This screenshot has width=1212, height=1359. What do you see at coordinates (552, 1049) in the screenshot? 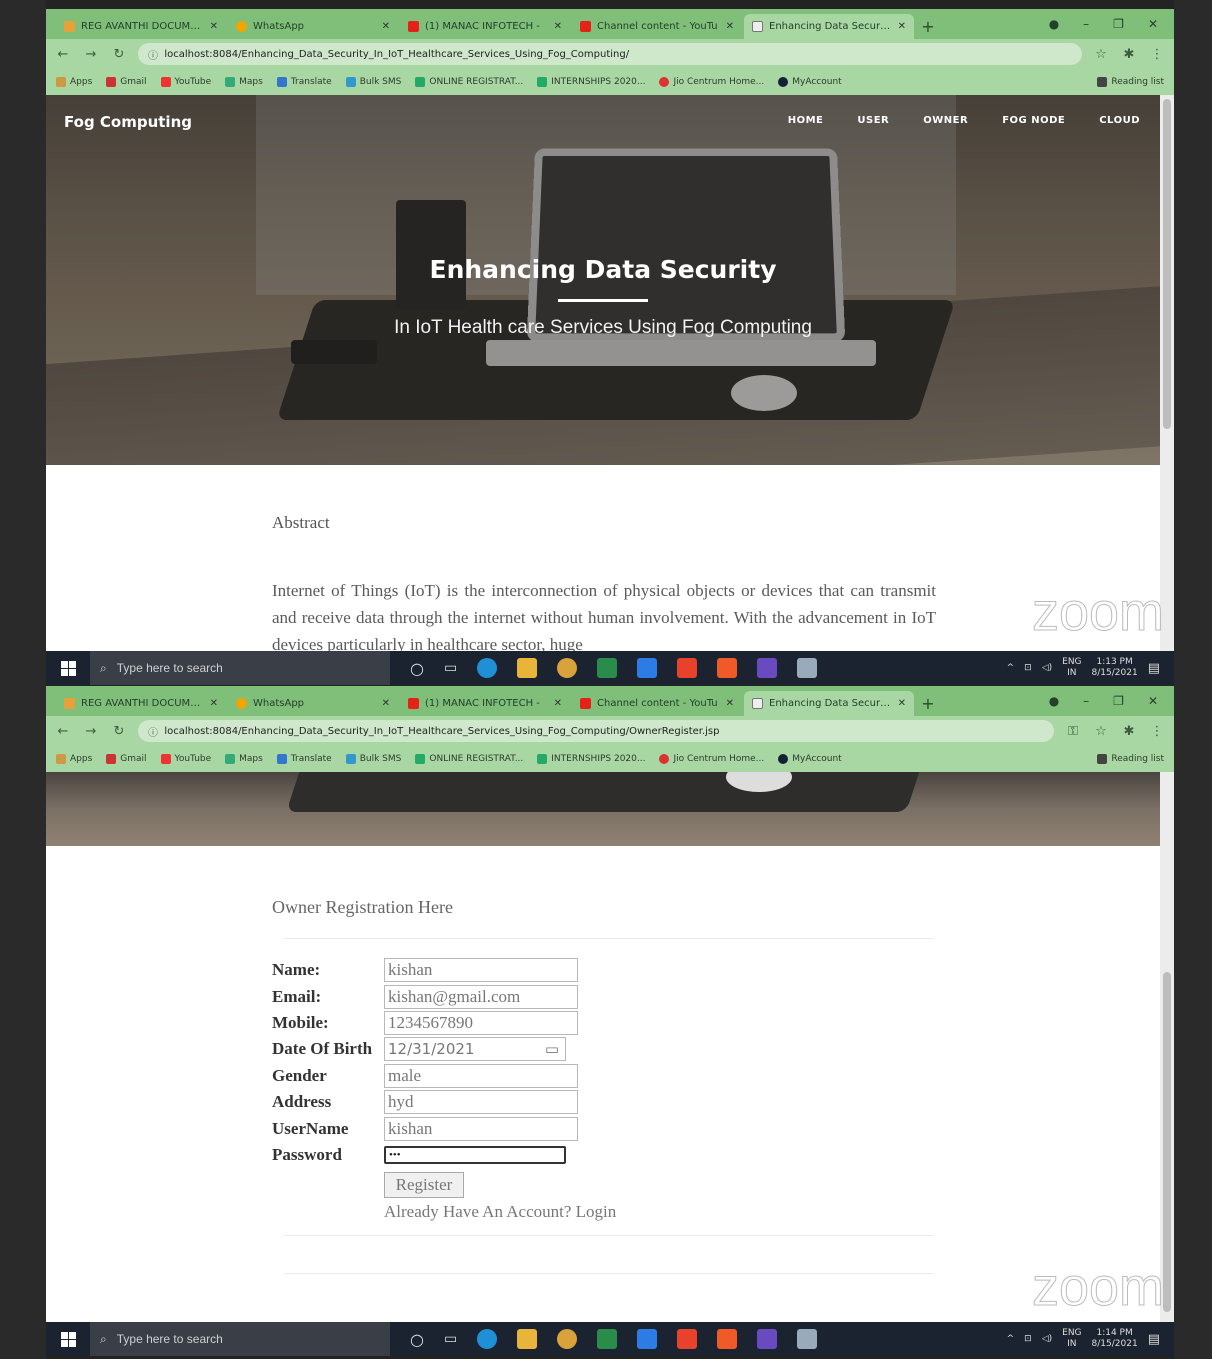
I see `calendar-icon: ▭` at bounding box center [552, 1049].